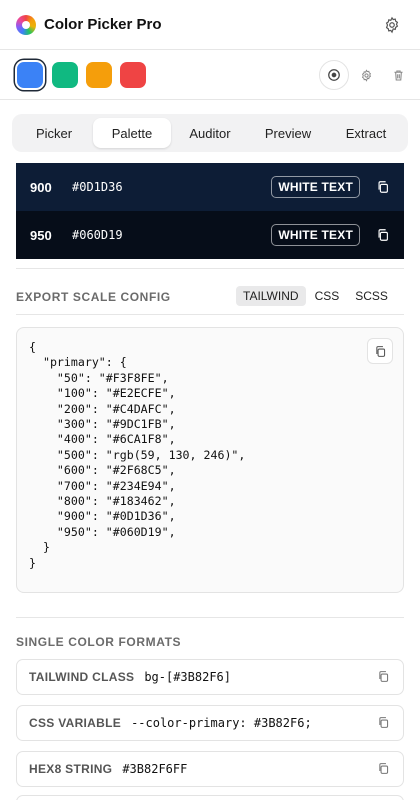 The image size is (420, 800). I want to click on tab-palette: Palette, so click(132, 133).